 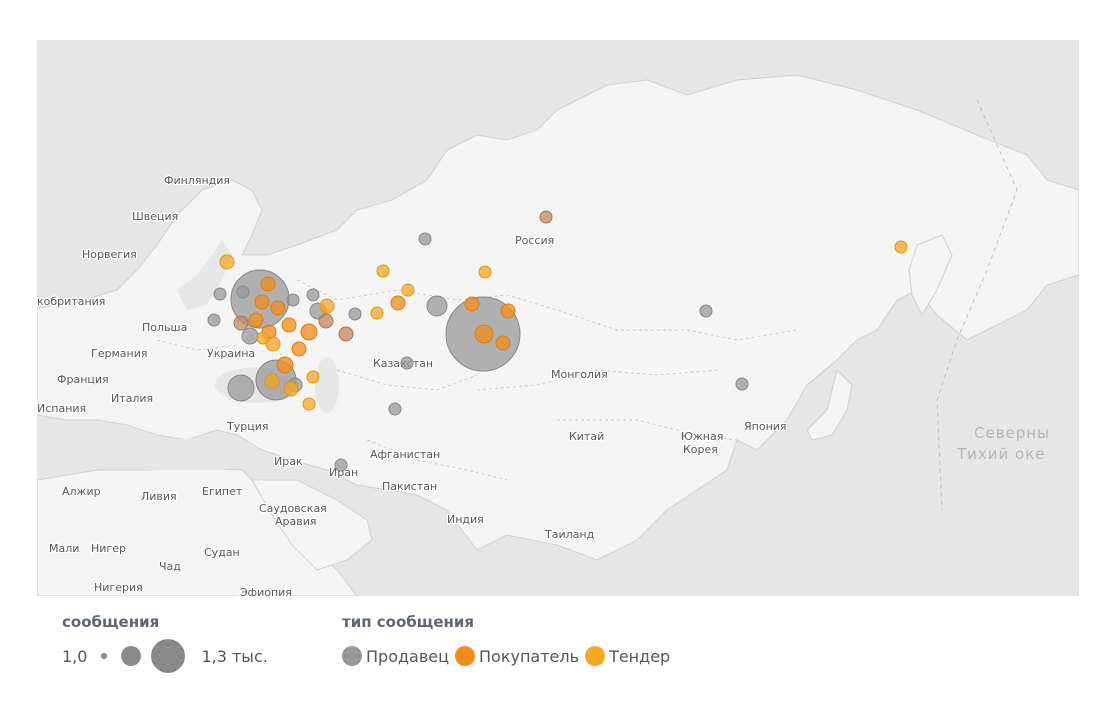 What do you see at coordinates (64, 548) in the screenshot?
I see `label-mali: Мали` at bounding box center [64, 548].